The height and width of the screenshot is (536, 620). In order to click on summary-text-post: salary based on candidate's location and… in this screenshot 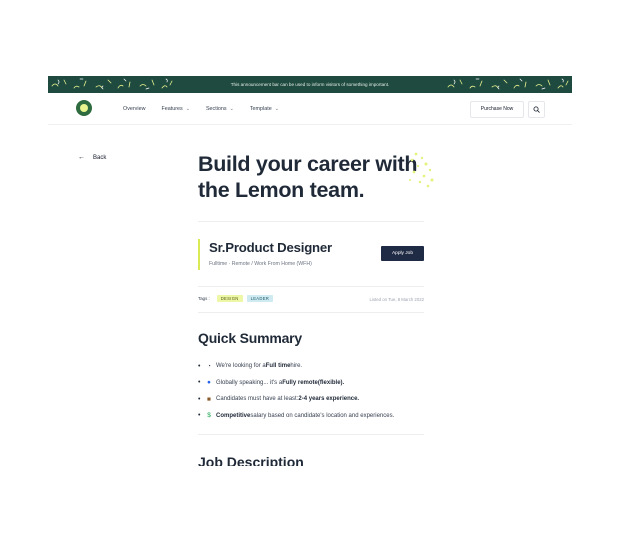, I will do `click(322, 415)`.